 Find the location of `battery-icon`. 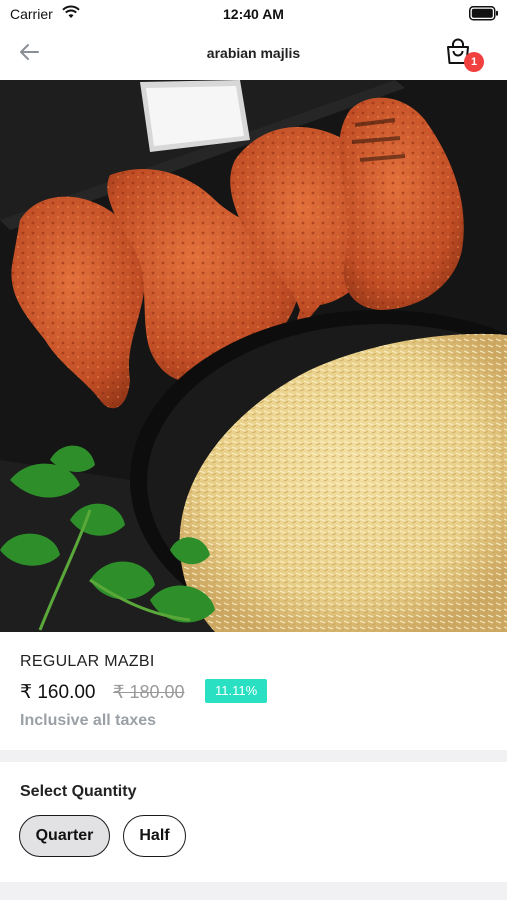

battery-icon is located at coordinates (484, 16).